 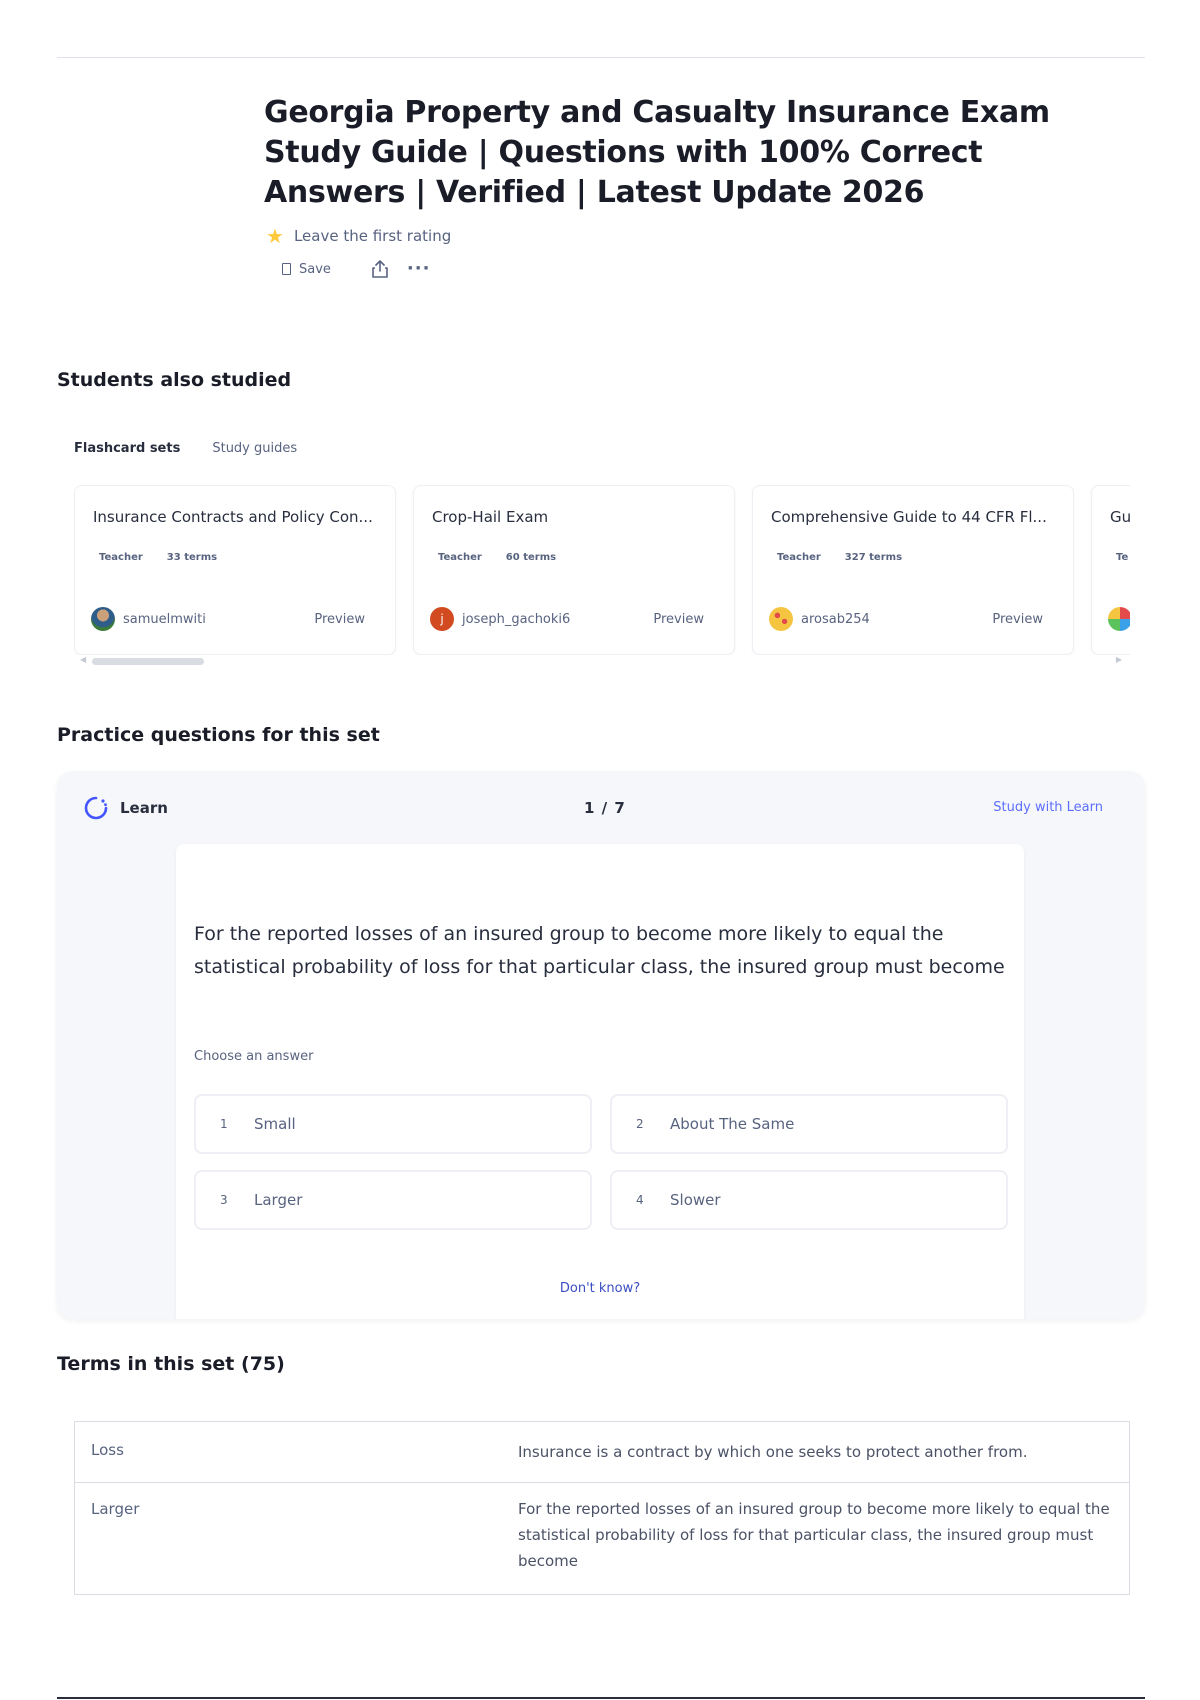 I want to click on card-title: Crop-Hail Exam, so click(x=490, y=517).